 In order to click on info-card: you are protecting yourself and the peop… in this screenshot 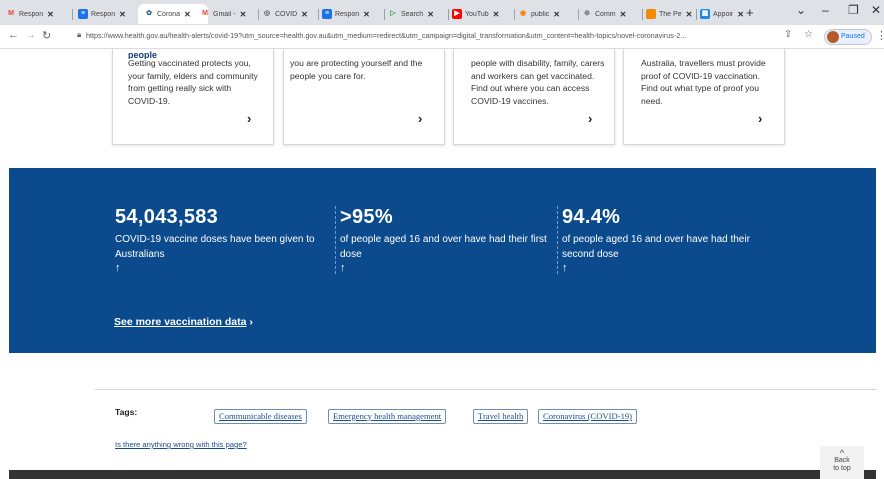, I will do `click(364, 97)`.